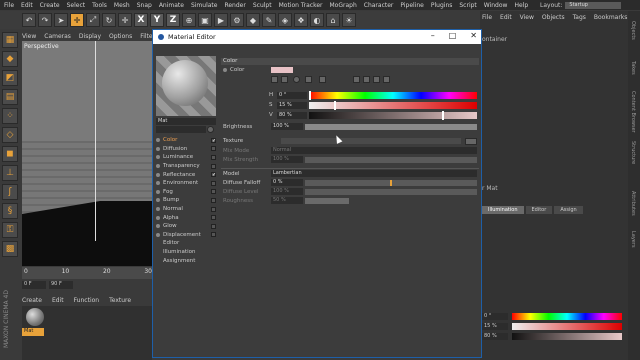 This screenshot has height=360, width=640. Describe the element at coordinates (633, 68) in the screenshot. I see `side-tab-takes: Takes` at that location.